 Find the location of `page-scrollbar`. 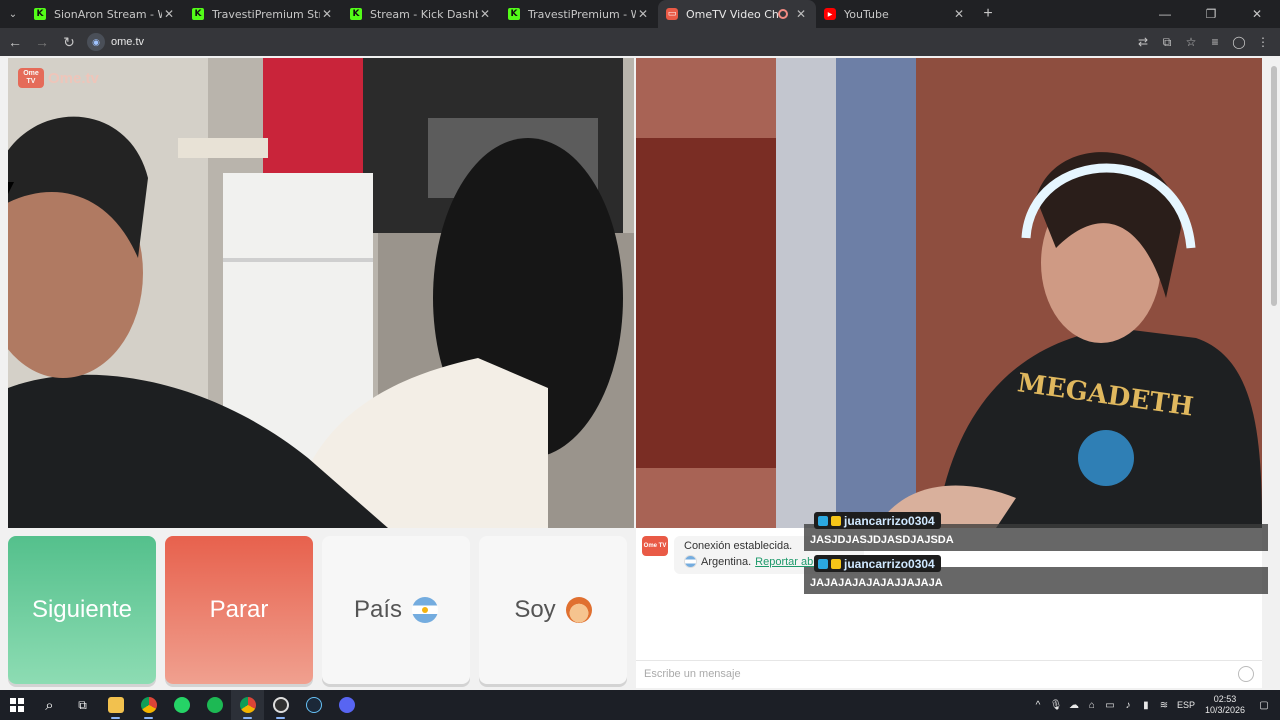

page-scrollbar is located at coordinates (1274, 373).